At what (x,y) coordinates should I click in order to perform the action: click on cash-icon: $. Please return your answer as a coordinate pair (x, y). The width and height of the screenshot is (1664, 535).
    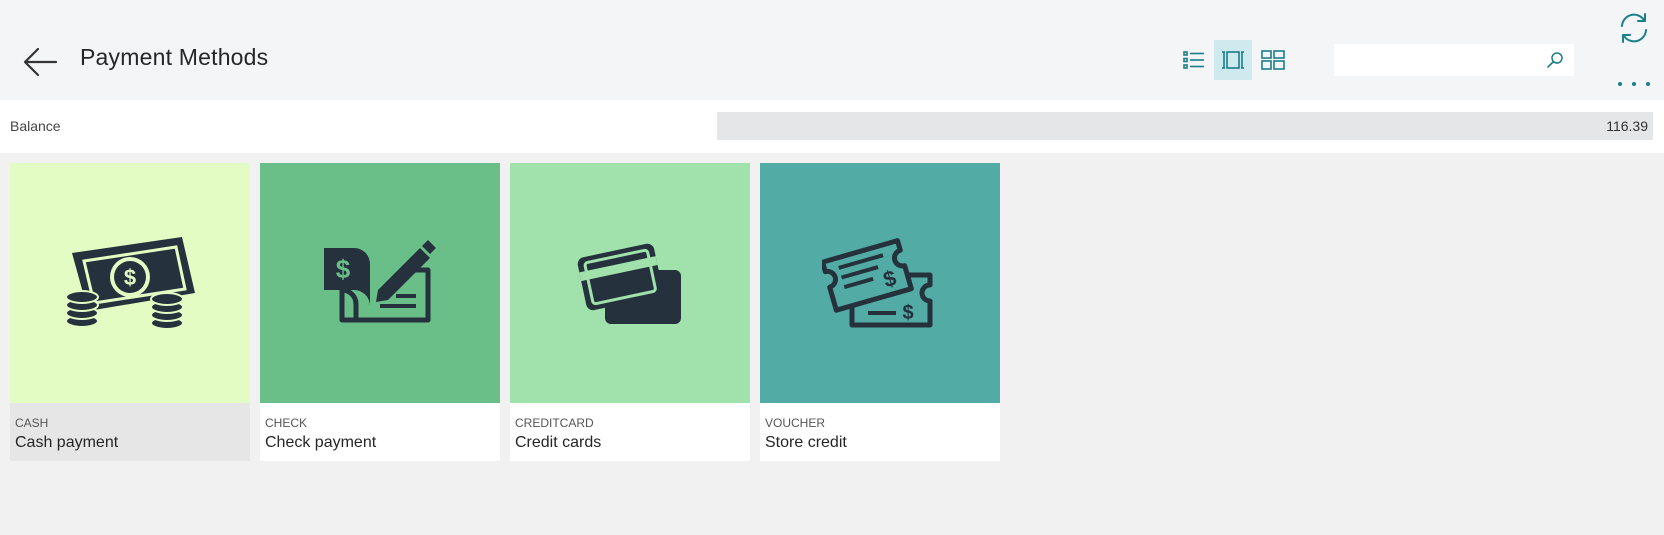
    Looking at the image, I should click on (130, 283).